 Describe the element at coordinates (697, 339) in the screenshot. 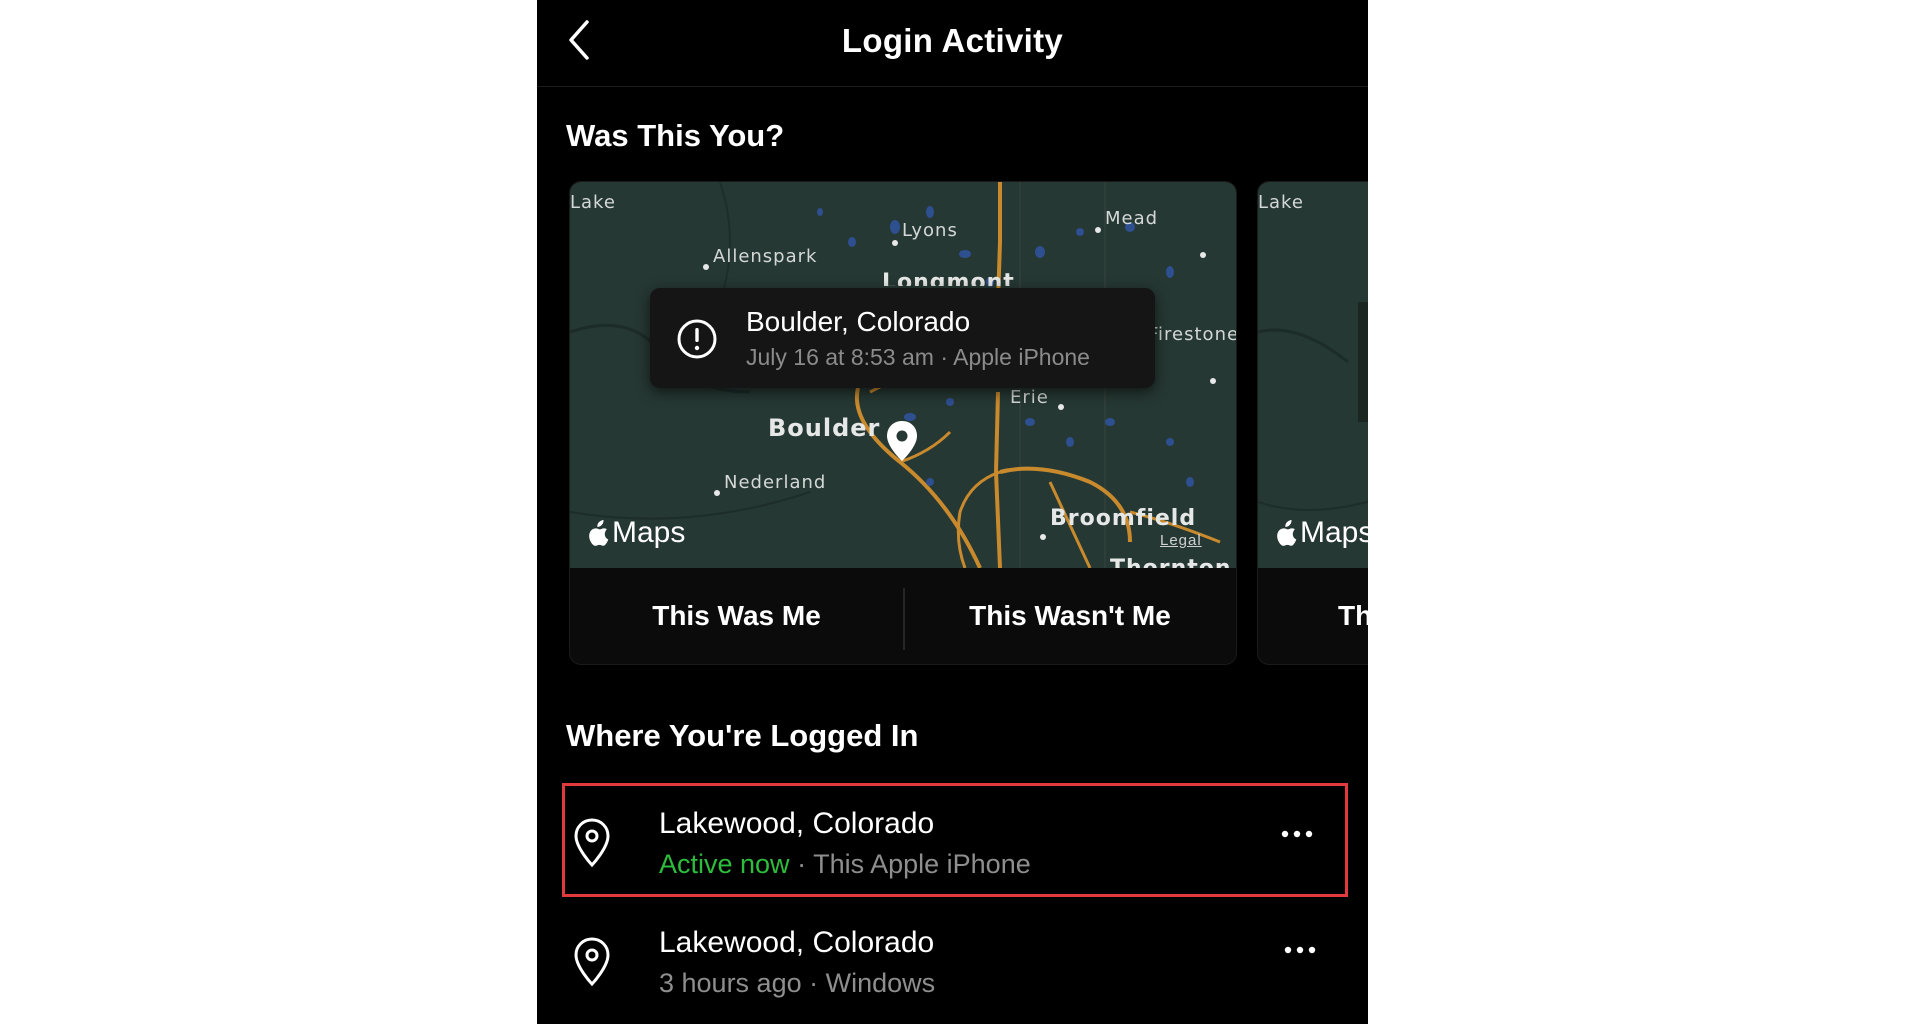

I see `alert-circle-icon` at that location.